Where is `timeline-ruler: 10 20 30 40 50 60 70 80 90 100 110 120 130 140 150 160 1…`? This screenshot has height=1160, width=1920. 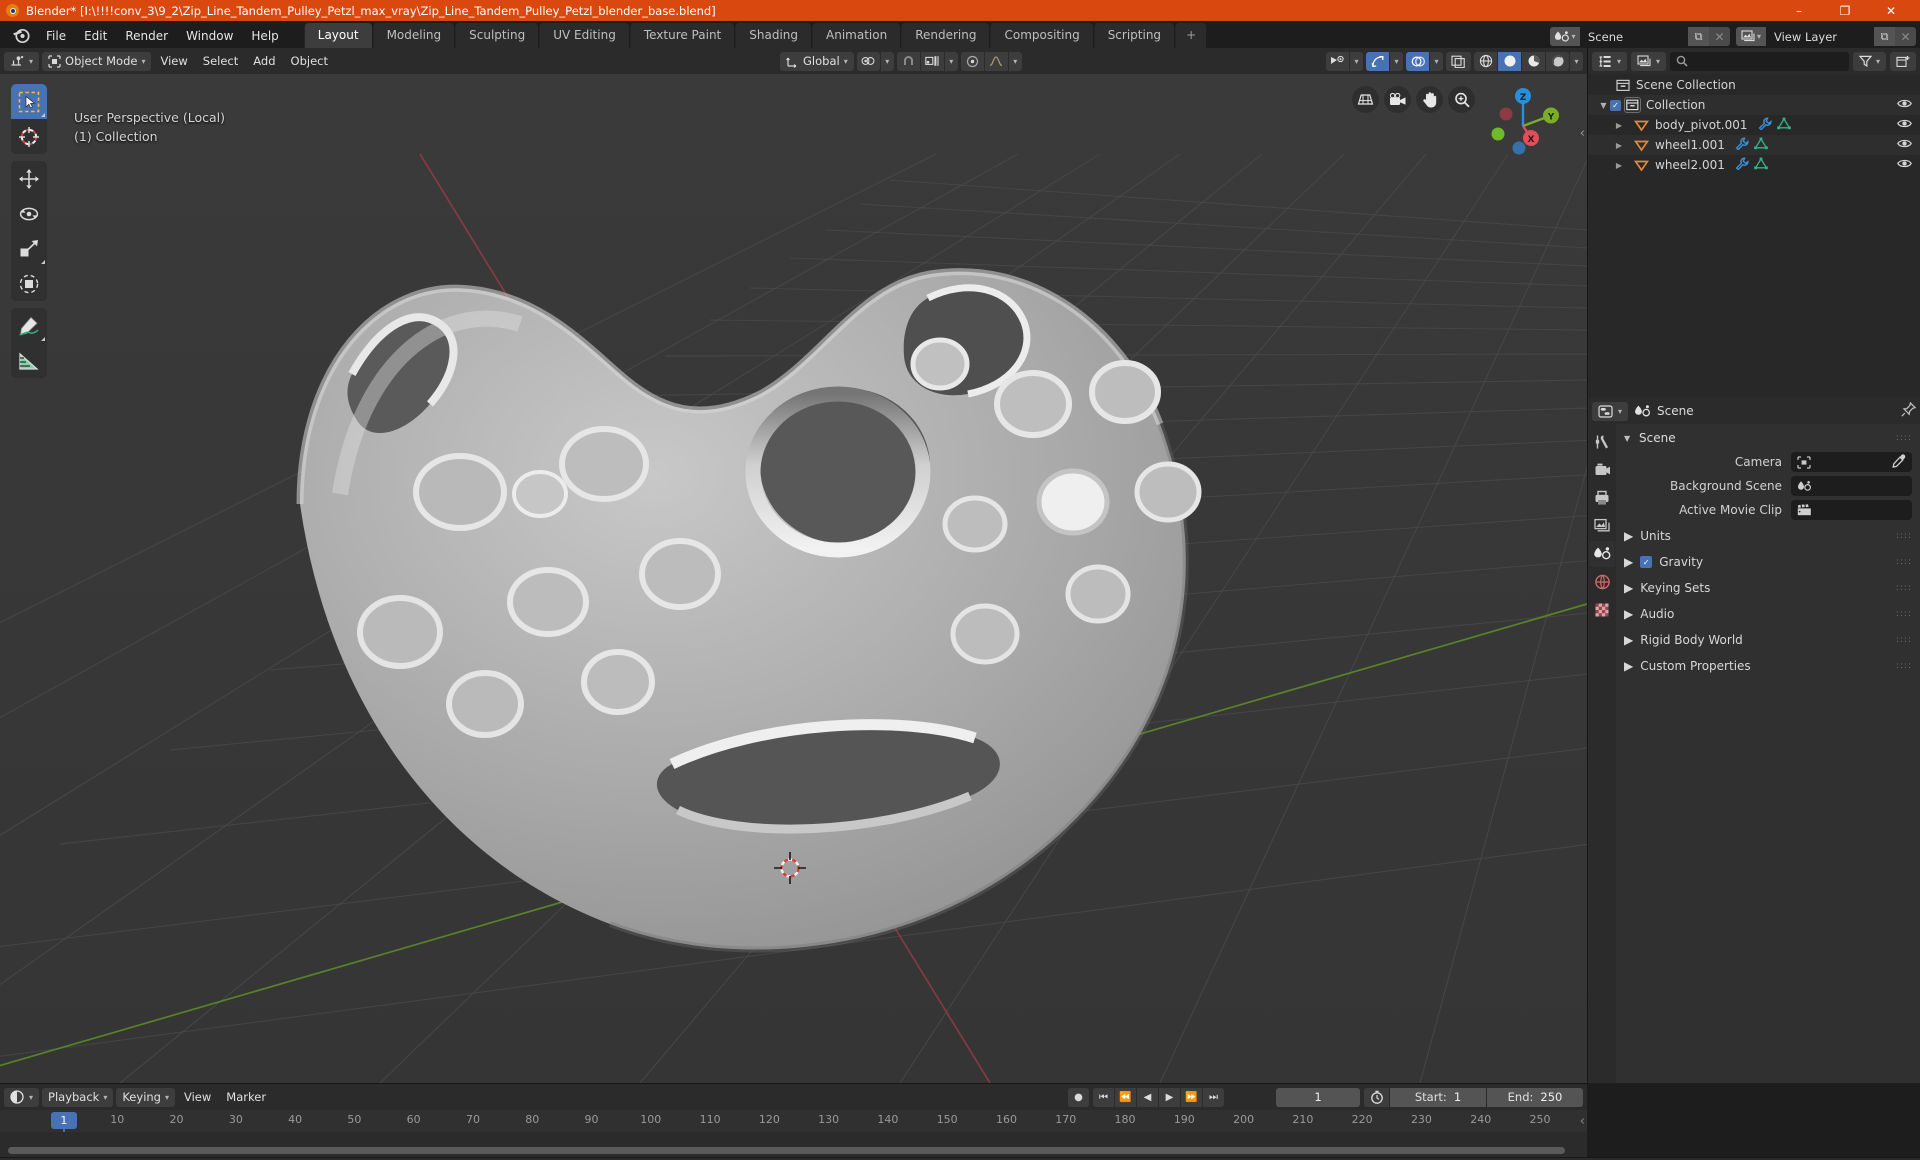
timeline-ruler: 10 20 30 40 50 60 70 80 90 100 110 120 130 140 150 160 1… is located at coordinates (793, 1132).